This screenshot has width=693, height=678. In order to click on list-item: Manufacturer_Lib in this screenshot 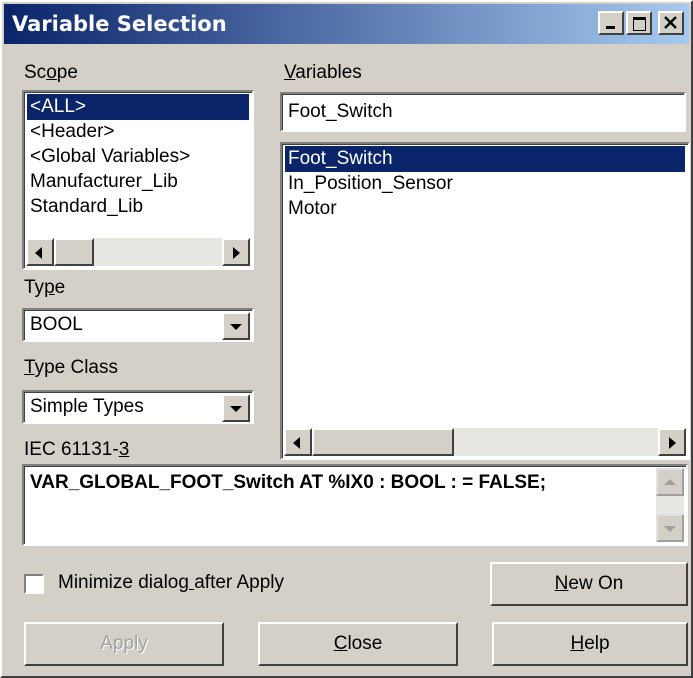, I will do `click(138, 182)`.